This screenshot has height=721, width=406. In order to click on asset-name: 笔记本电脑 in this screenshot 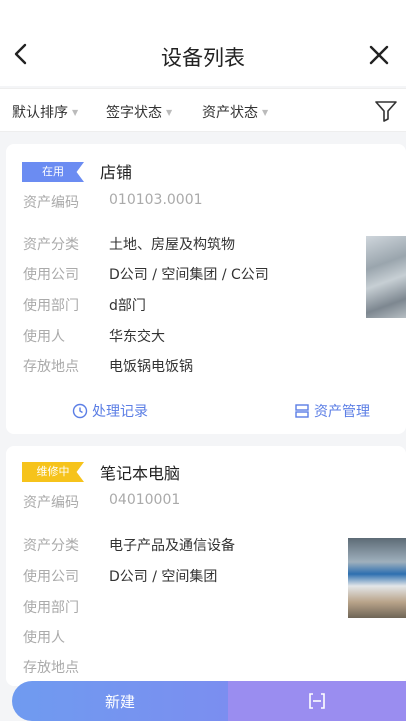, I will do `click(140, 473)`.